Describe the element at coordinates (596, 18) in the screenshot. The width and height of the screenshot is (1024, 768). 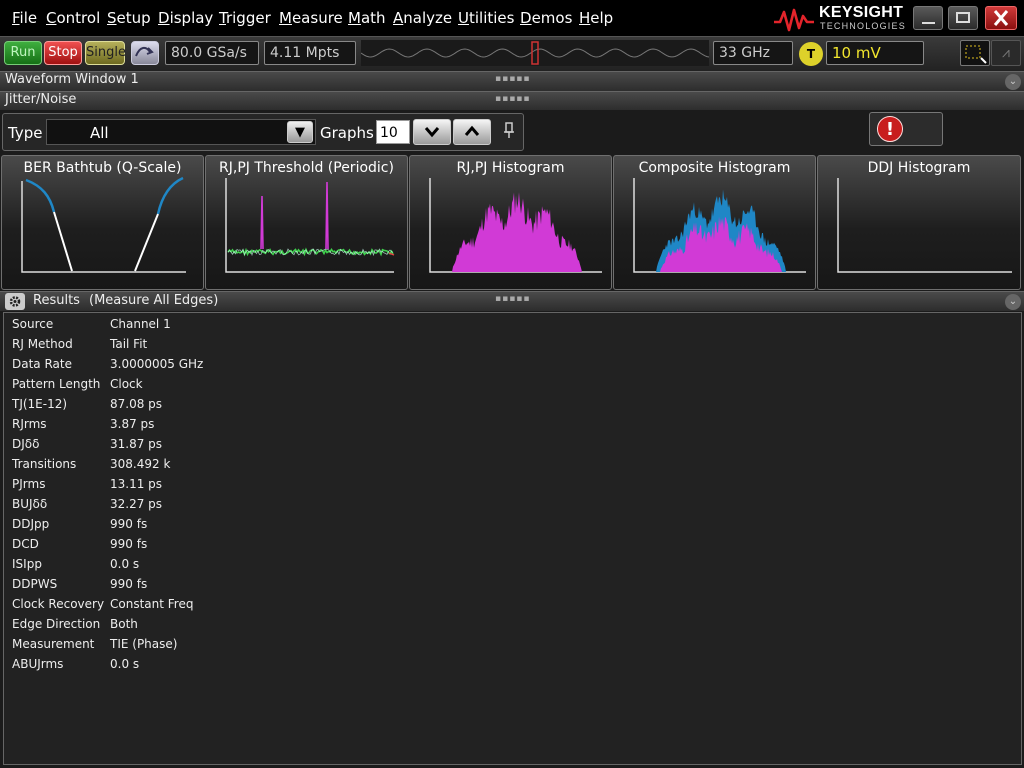
I see `menu-help: Help` at that location.